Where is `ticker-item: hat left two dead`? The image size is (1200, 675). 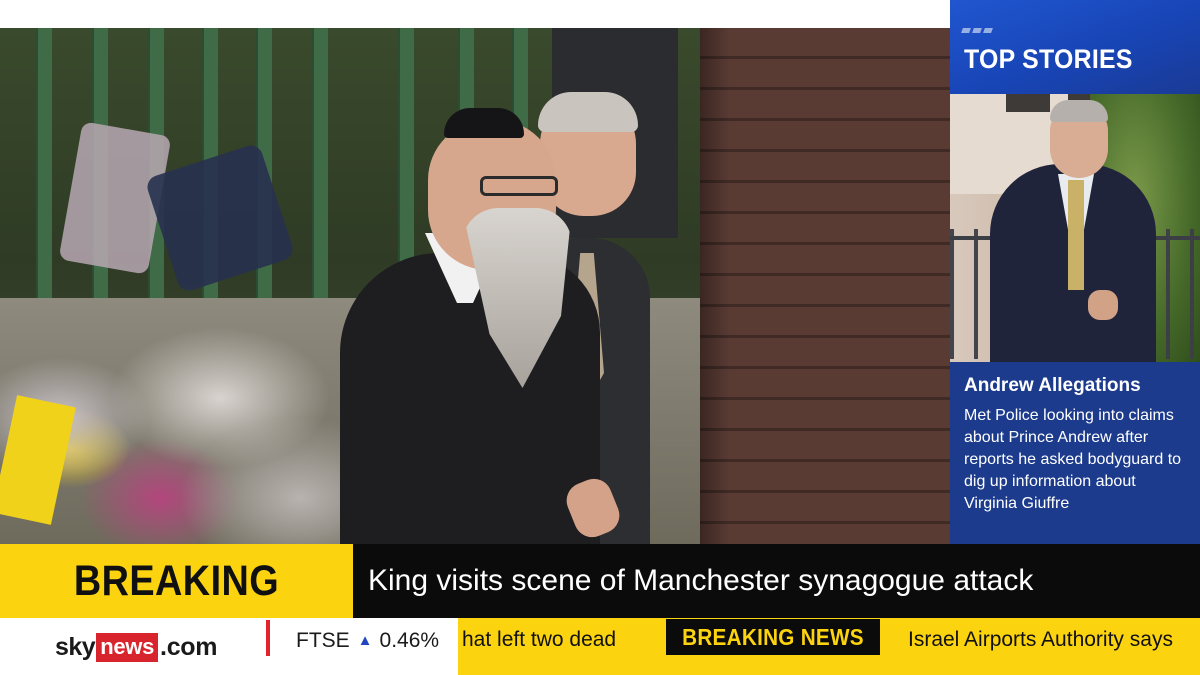
ticker-item: hat left two dead is located at coordinates (539, 639).